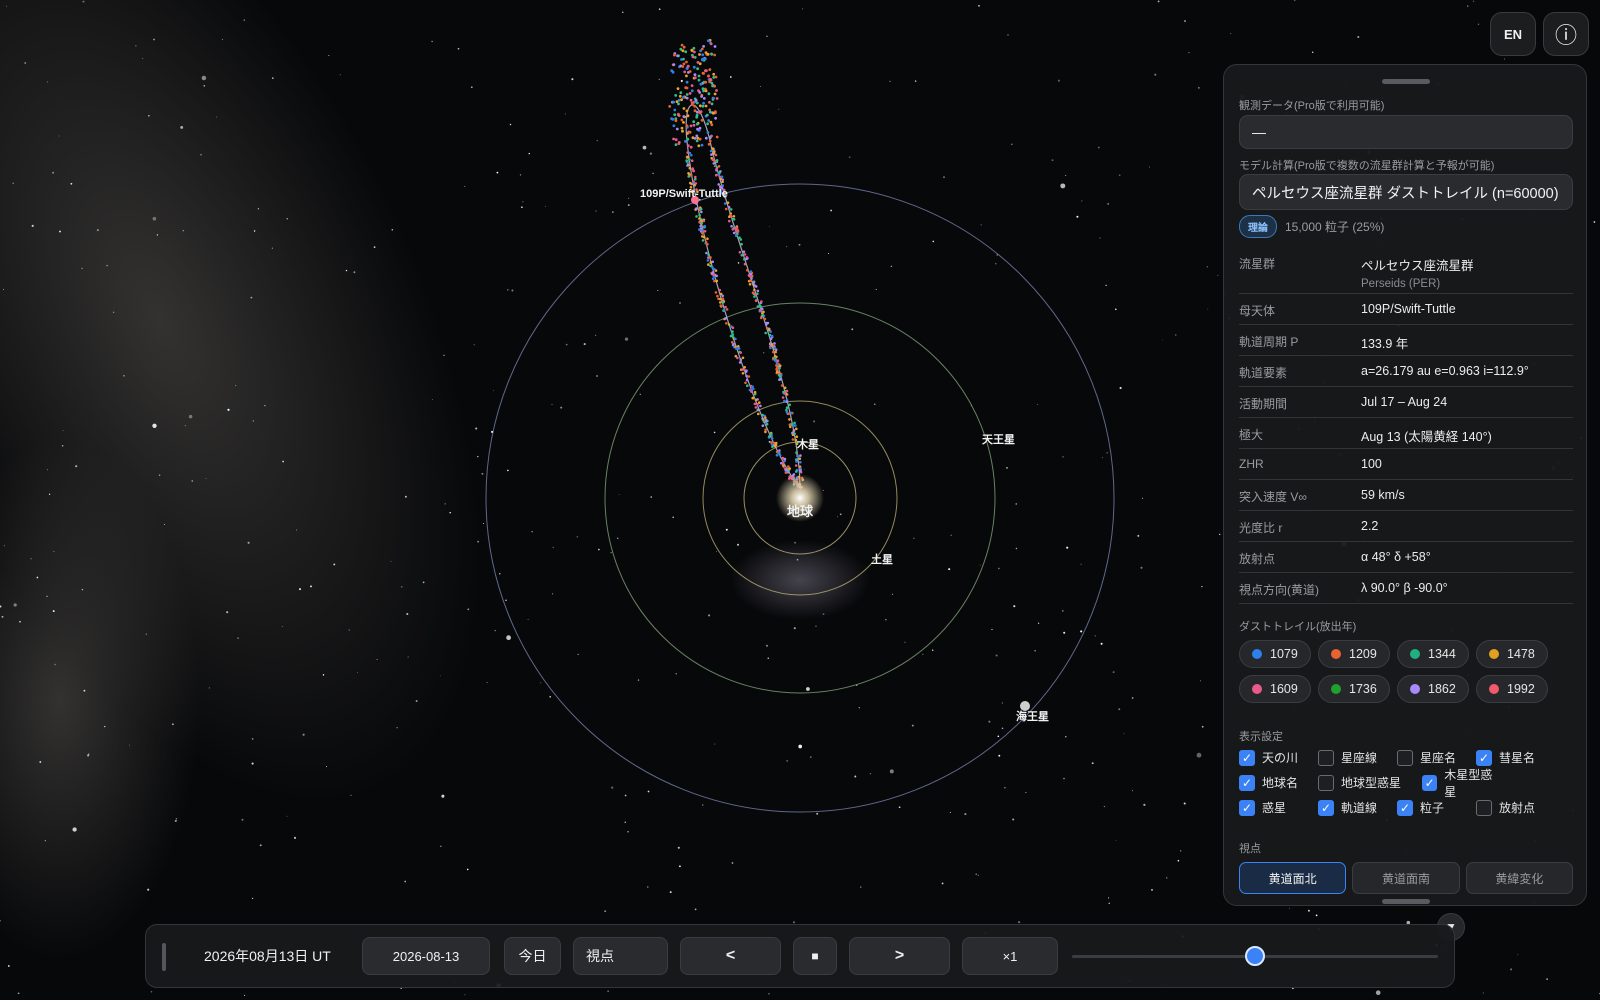  Describe the element at coordinates (1524, 807) in the screenshot. I see `checkbox-放射点: 放射点` at that location.